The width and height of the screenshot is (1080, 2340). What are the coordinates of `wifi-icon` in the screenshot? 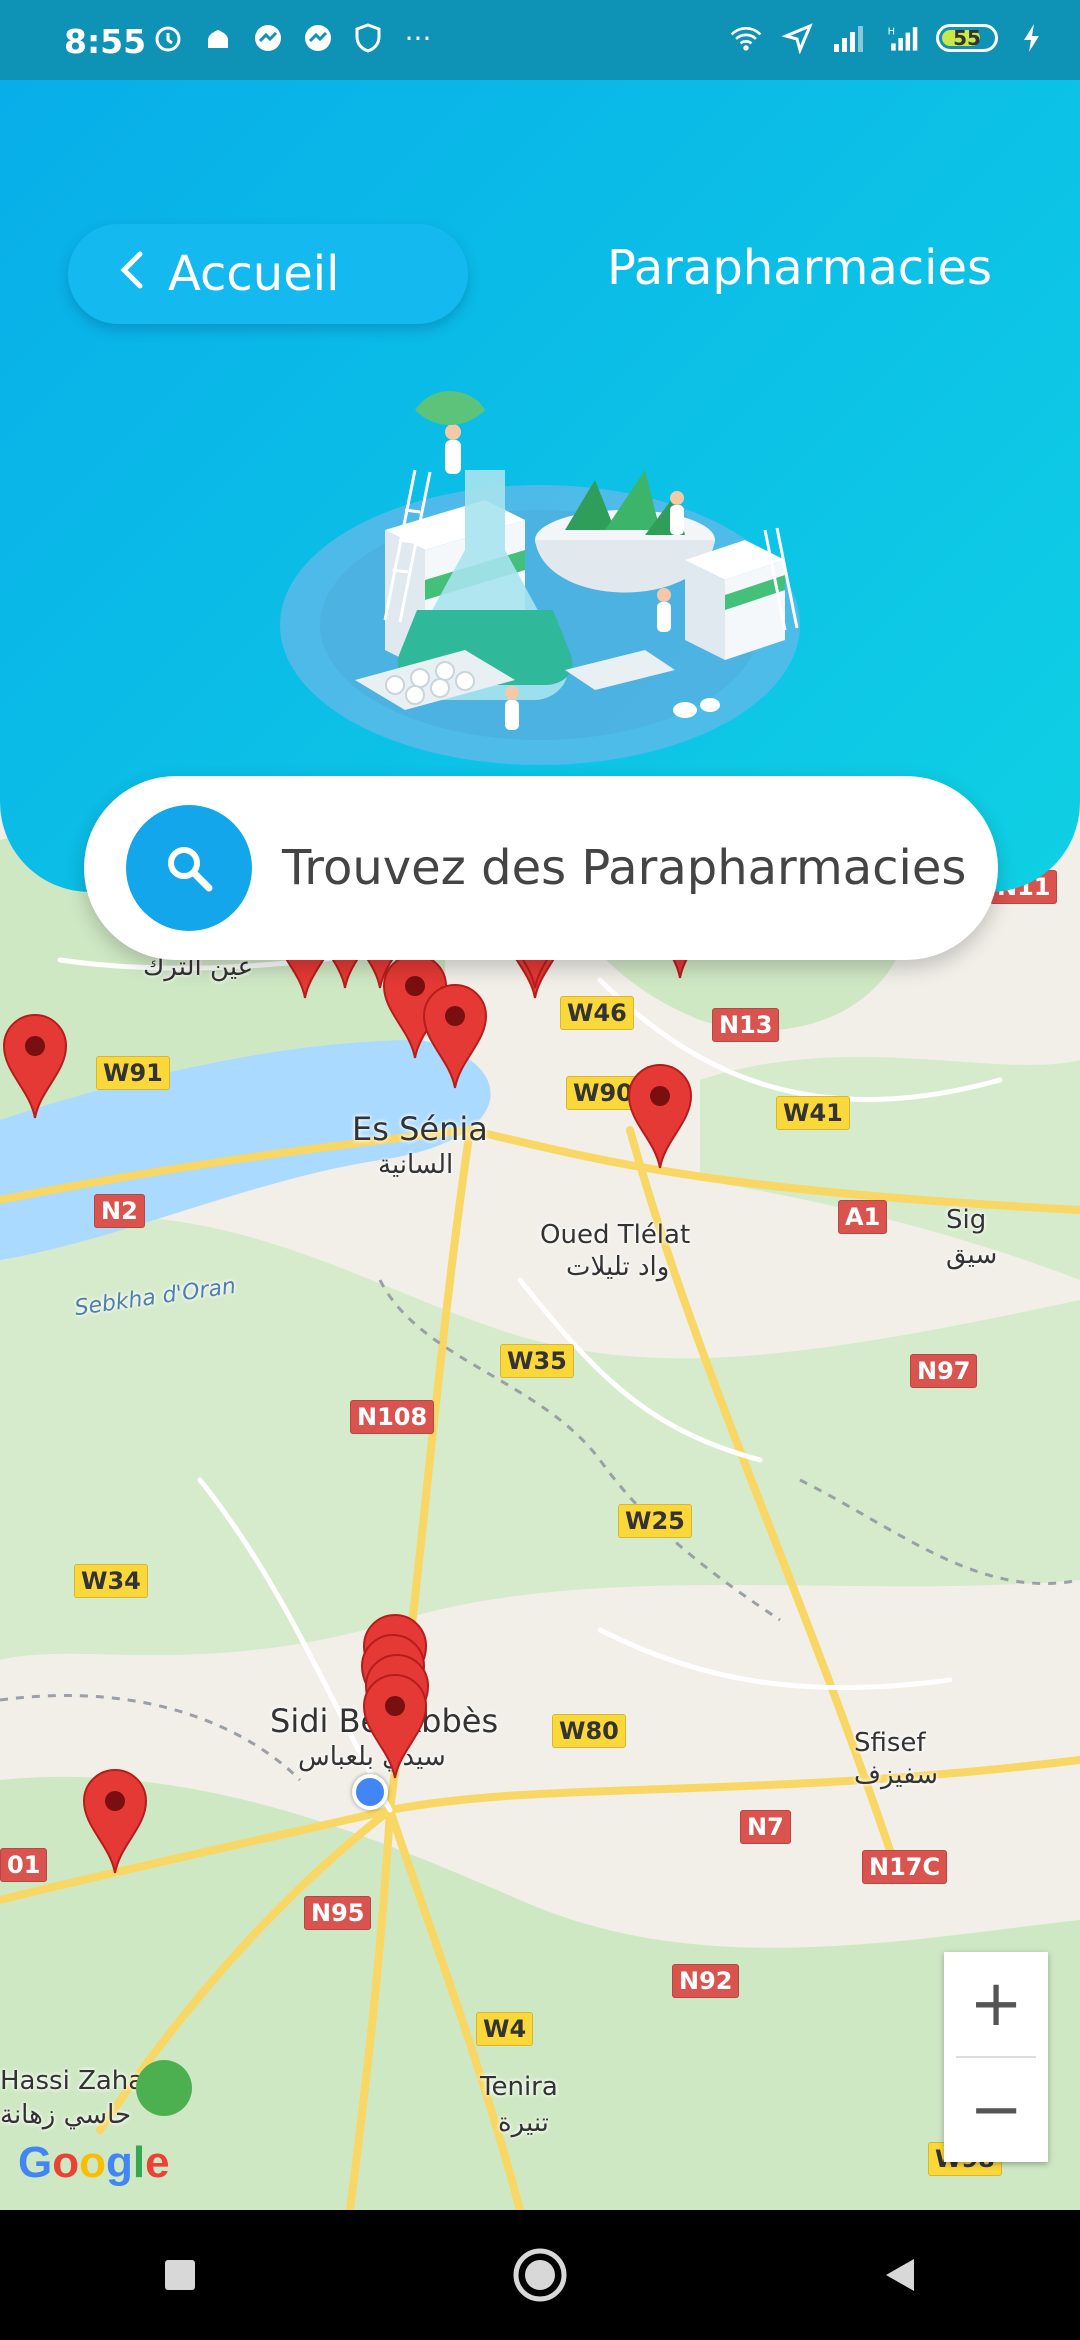 It's located at (746, 38).